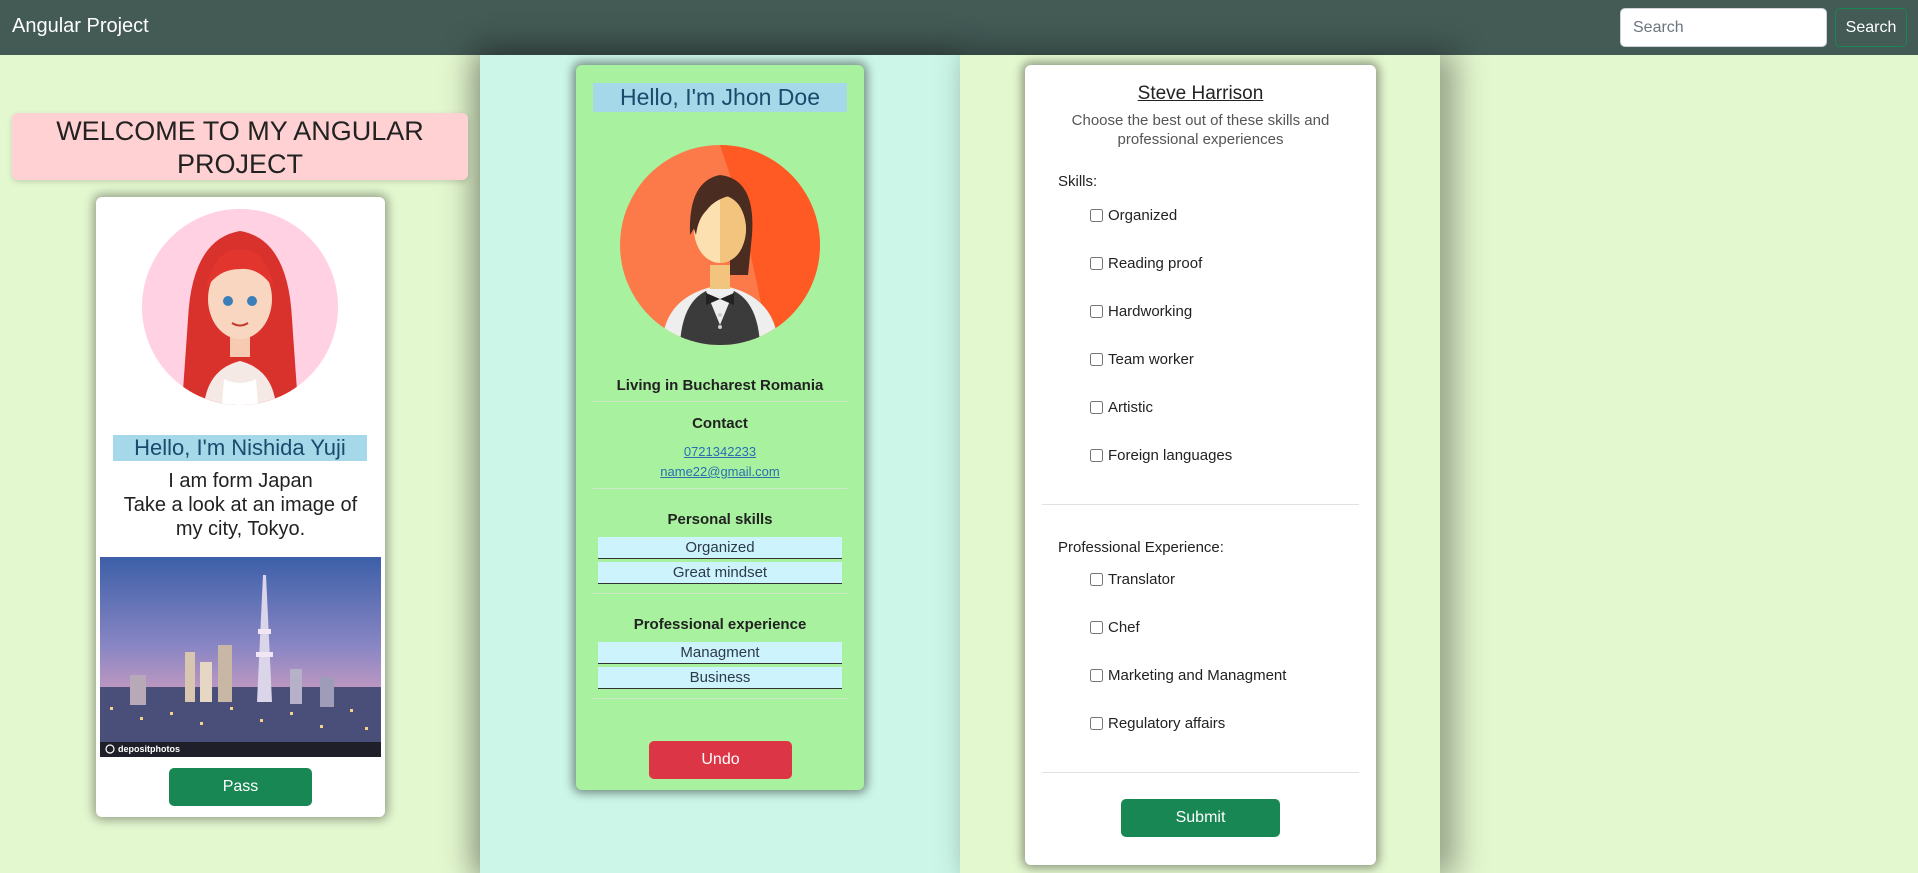 Image resolution: width=1918 pixels, height=873 pixels. Describe the element at coordinates (1133, 215) in the screenshot. I see `skill-option-organized: Organized` at that location.